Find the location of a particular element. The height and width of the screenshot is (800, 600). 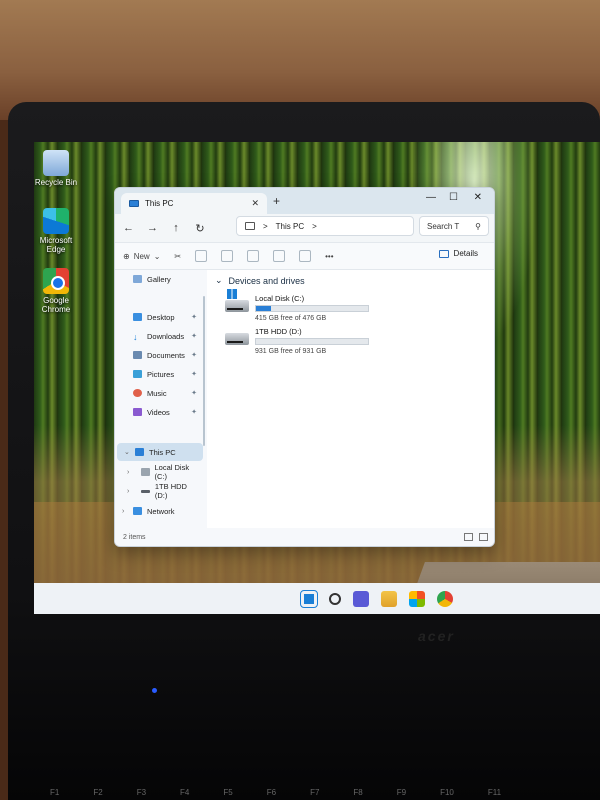

forward-arrow-icon: → is located at coordinates (152, 228).